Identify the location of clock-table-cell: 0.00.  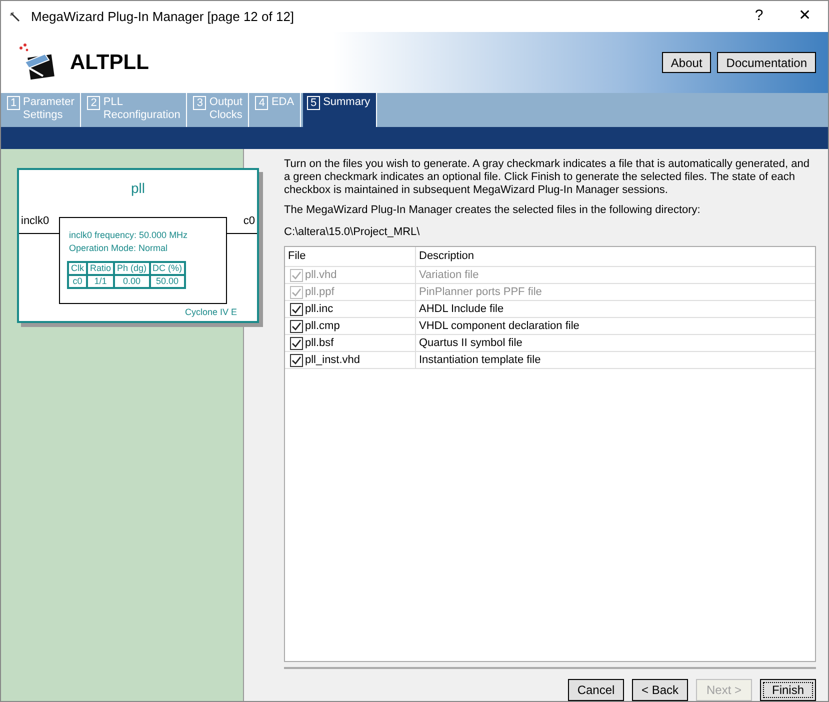
(132, 281).